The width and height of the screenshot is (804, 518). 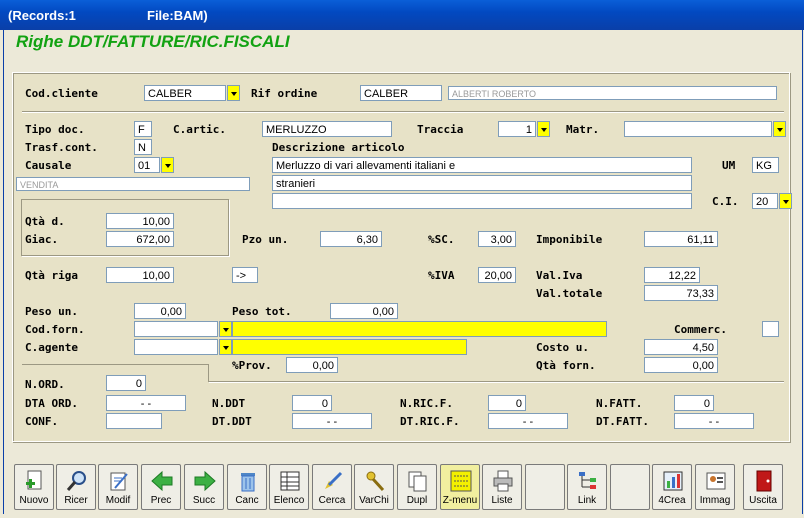 What do you see at coordinates (51, 311) in the screenshot?
I see `label-peso-un: Peso un.` at bounding box center [51, 311].